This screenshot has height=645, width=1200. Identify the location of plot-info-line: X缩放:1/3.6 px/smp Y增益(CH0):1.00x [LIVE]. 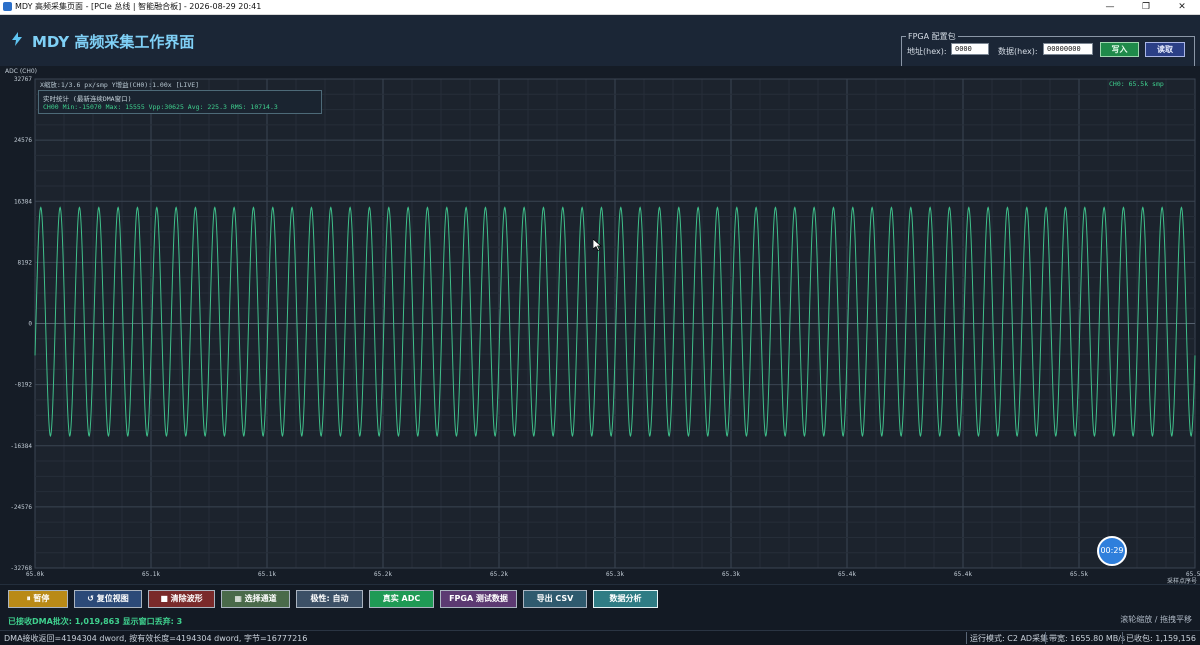
(120, 85).